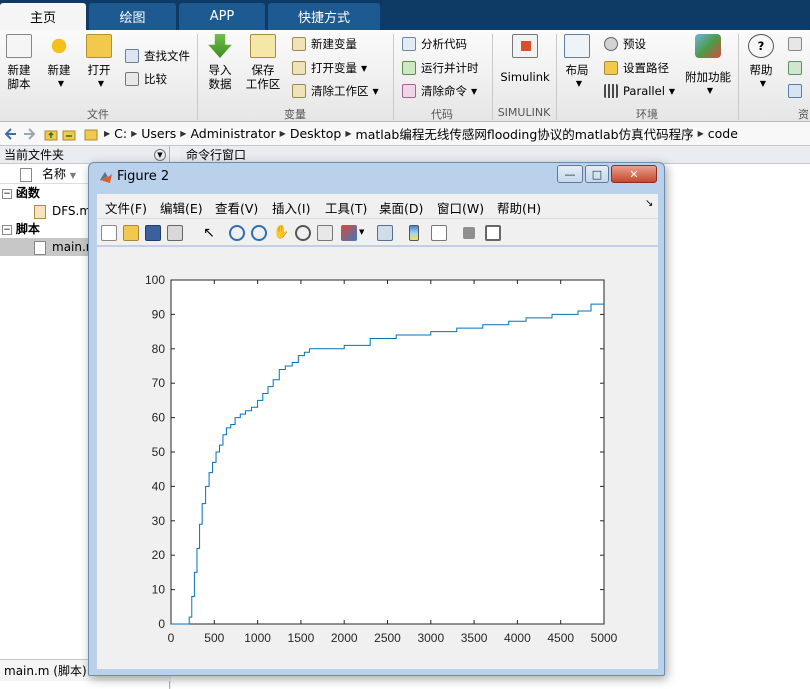 This screenshot has height=689, width=810. I want to click on new-script-button: 新建 脚本, so click(19, 62).